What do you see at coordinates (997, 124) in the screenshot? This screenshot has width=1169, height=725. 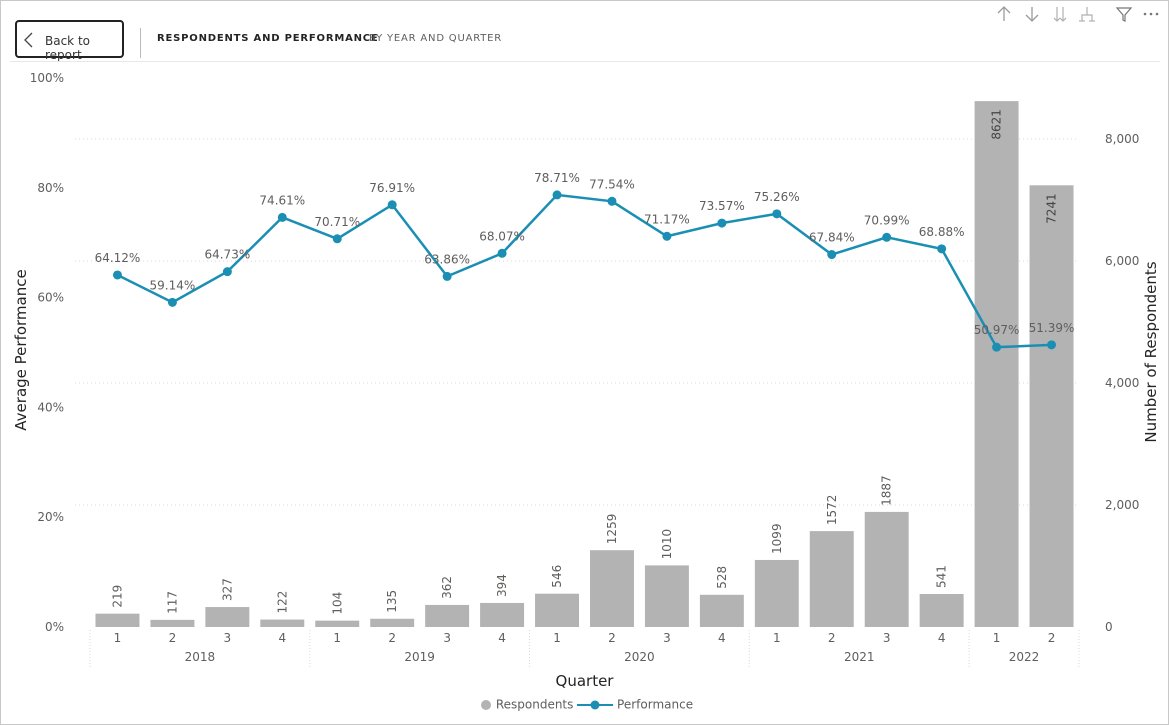 I see `bar-data-label: 8621` at bounding box center [997, 124].